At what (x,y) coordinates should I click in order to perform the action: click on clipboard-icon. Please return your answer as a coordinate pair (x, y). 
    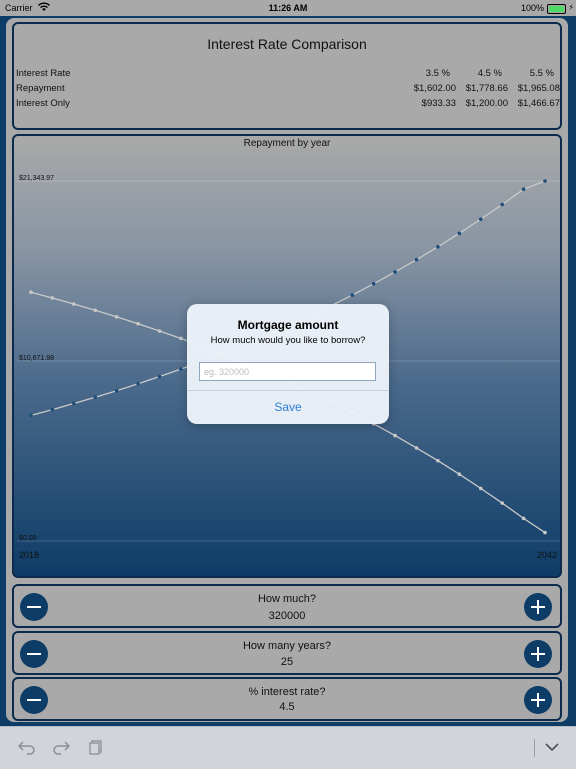
    Looking at the image, I should click on (96, 749).